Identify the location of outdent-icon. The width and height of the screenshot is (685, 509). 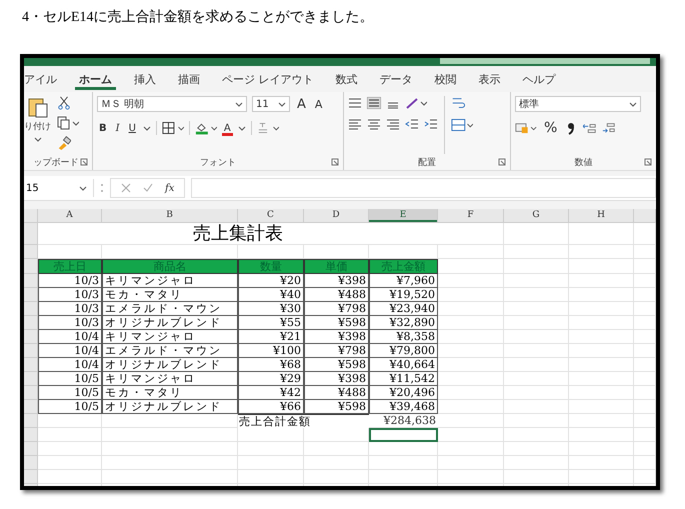
(412, 124).